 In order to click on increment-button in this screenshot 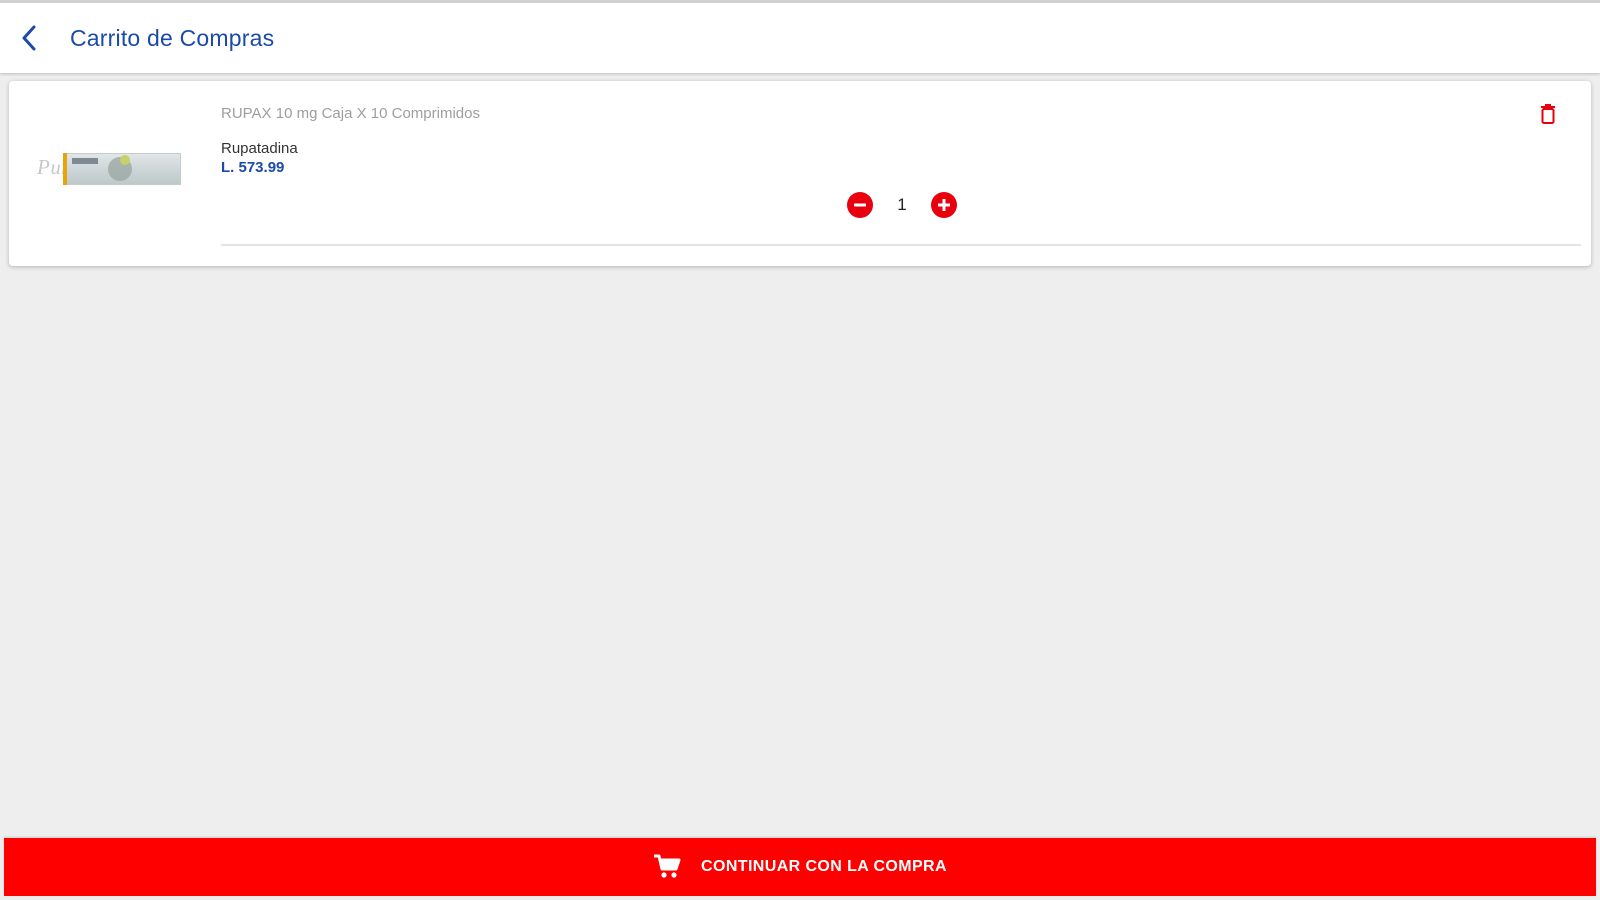, I will do `click(944, 205)`.